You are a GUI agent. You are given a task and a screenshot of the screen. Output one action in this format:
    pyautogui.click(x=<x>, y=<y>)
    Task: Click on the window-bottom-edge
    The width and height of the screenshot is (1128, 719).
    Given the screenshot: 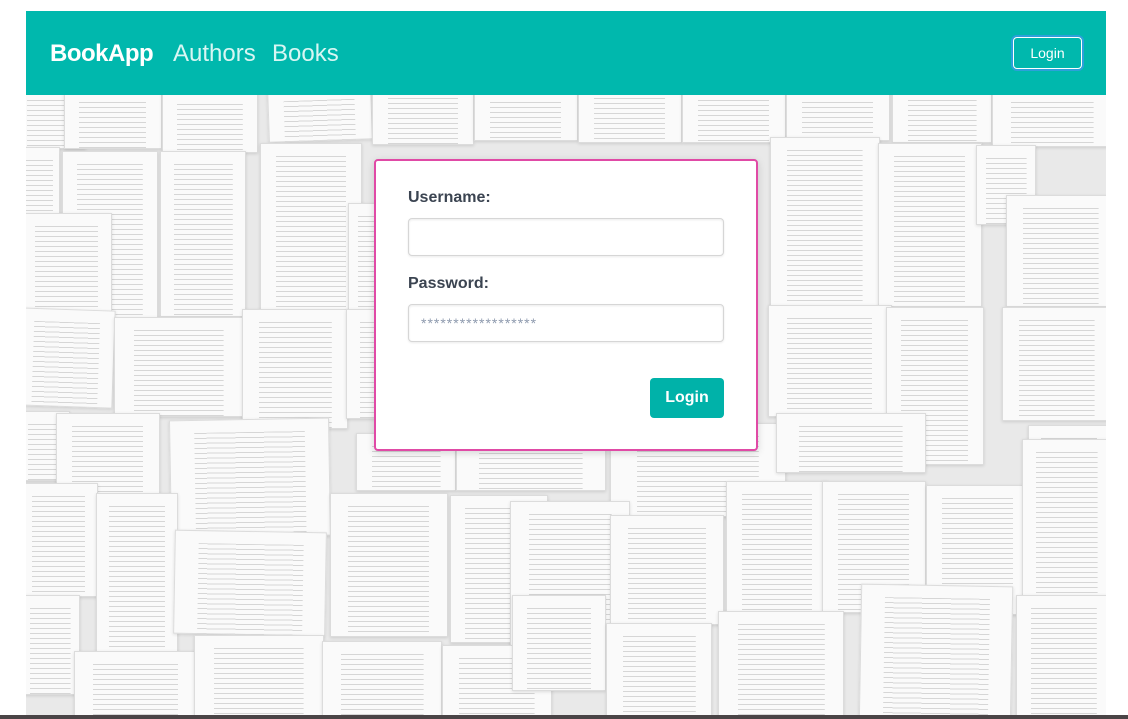 What is the action you would take?
    pyautogui.click(x=564, y=717)
    